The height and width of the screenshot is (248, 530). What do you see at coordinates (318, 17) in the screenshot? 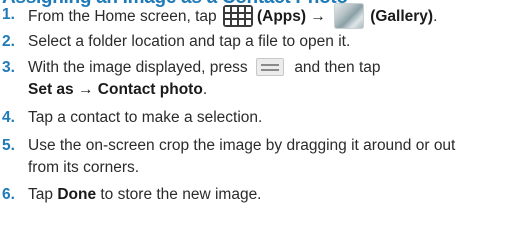
I see `arrow: →` at bounding box center [318, 17].